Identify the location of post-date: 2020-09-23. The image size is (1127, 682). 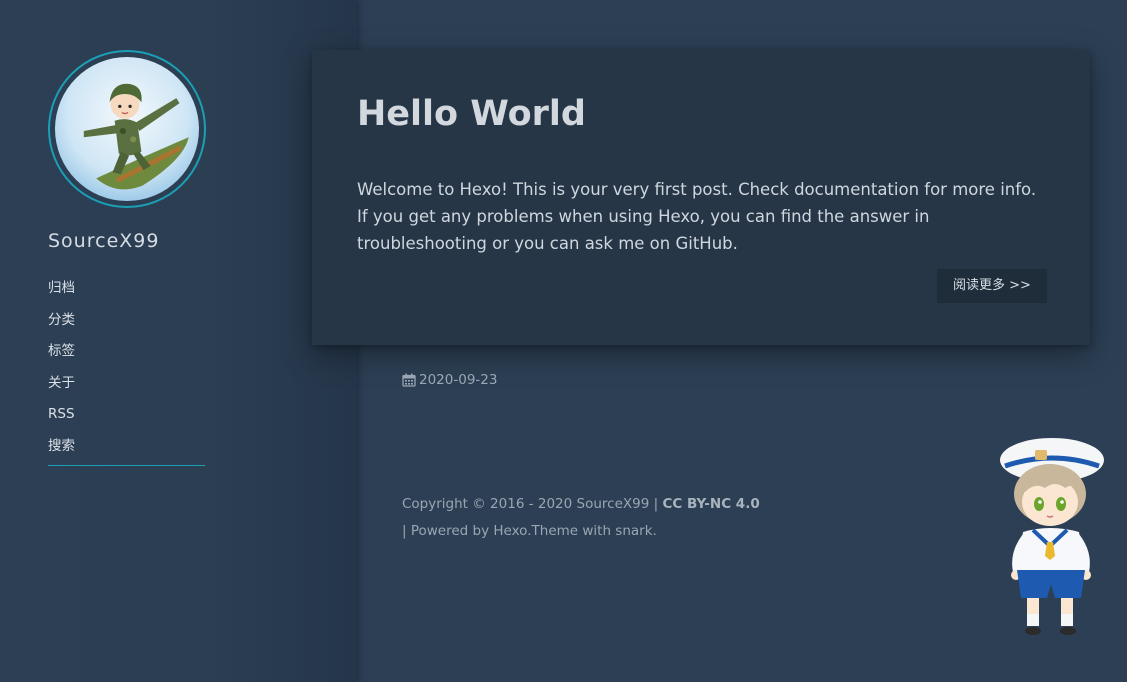
(449, 380).